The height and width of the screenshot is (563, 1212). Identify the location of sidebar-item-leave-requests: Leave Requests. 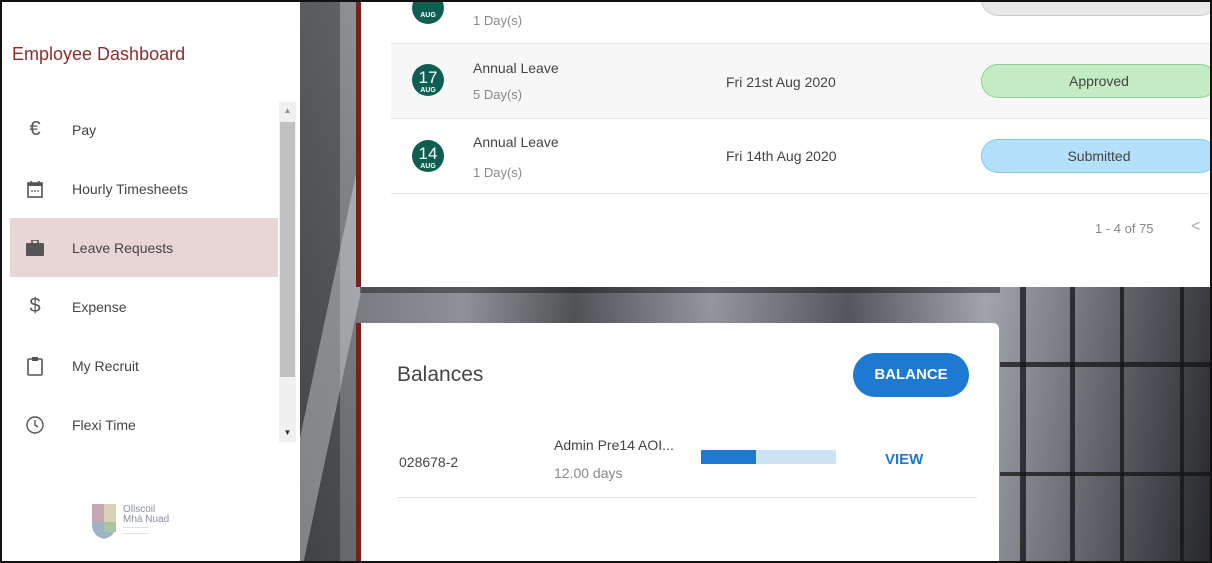
(144, 247).